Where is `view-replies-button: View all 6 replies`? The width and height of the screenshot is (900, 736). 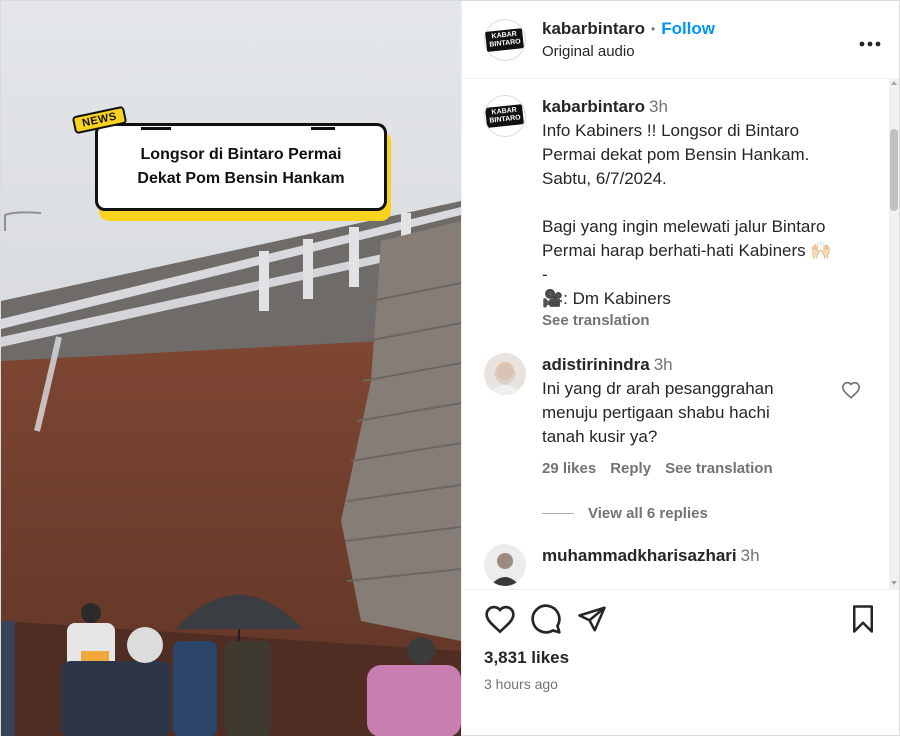
view-replies-button: View all 6 replies is located at coordinates (701, 513).